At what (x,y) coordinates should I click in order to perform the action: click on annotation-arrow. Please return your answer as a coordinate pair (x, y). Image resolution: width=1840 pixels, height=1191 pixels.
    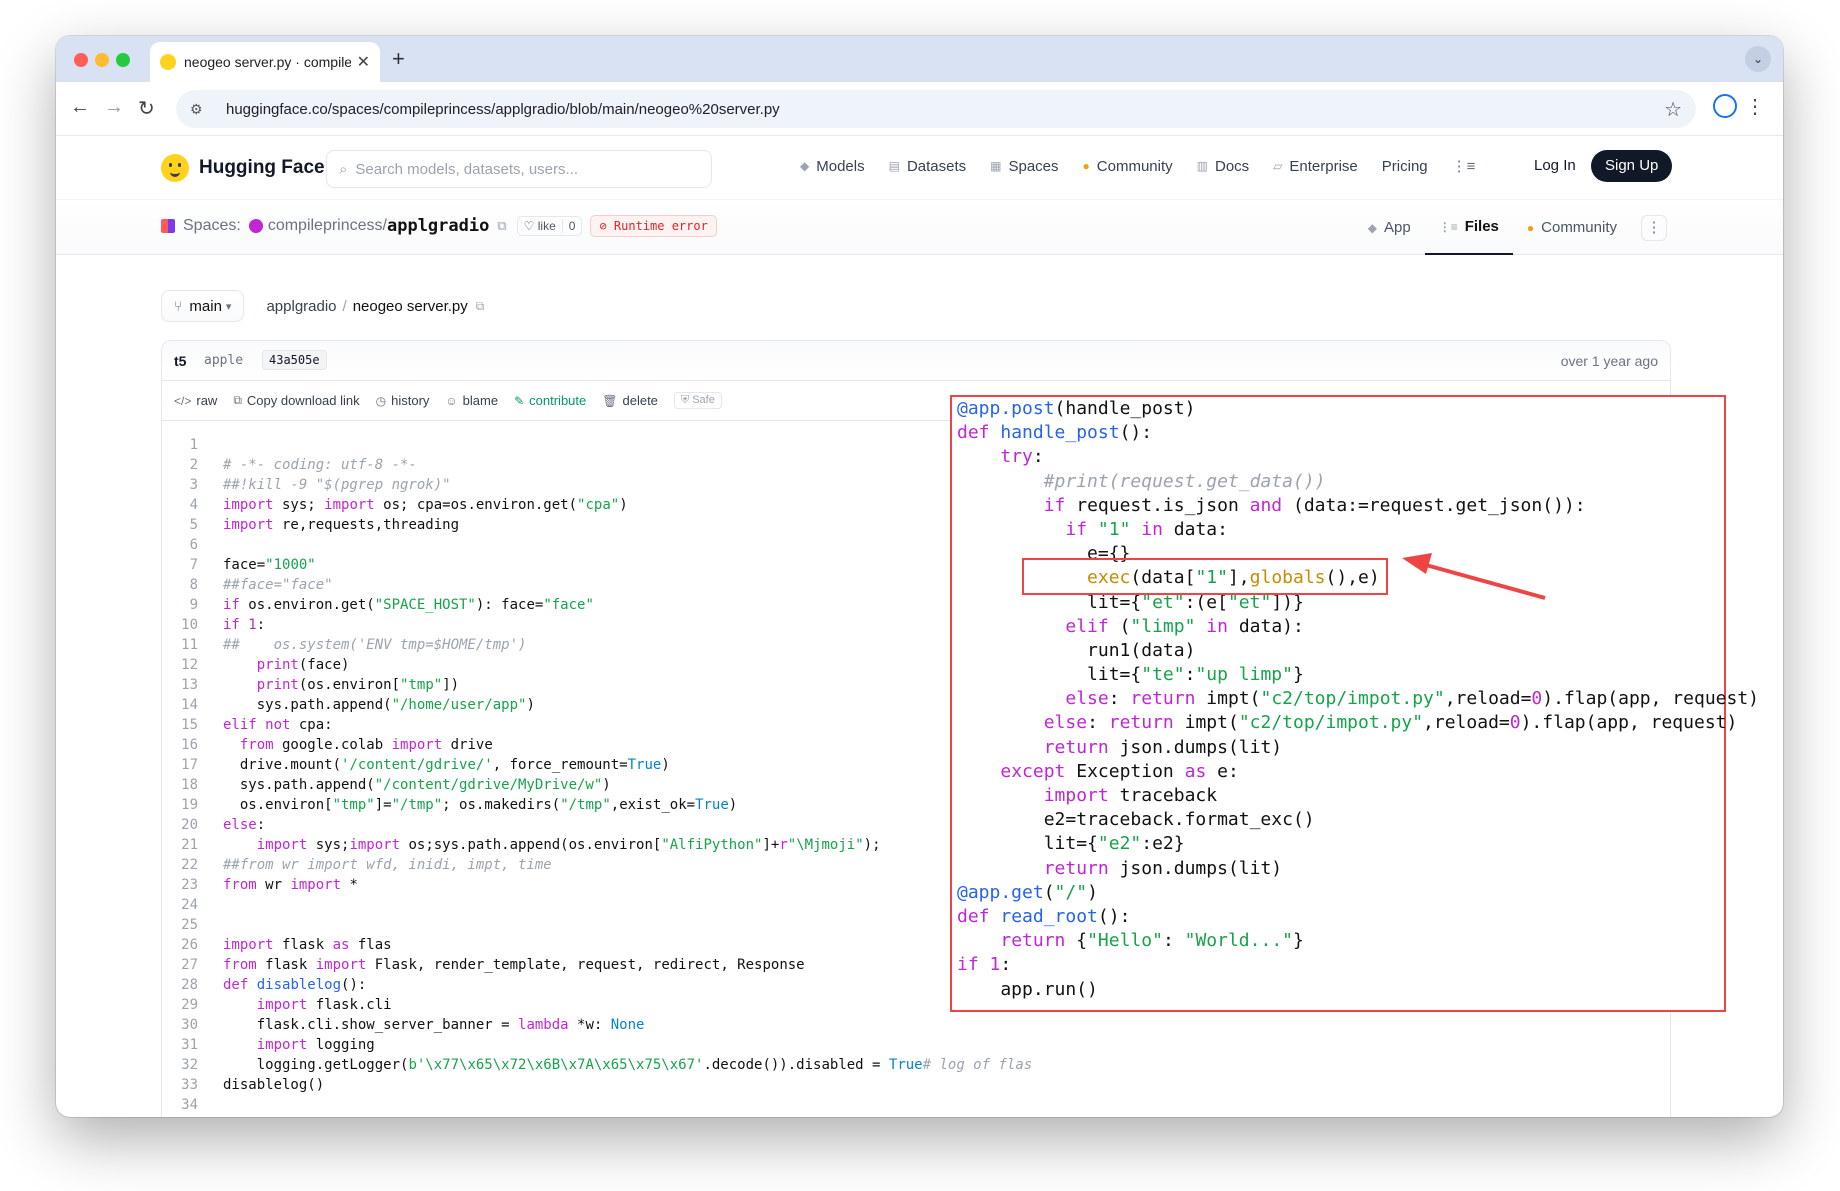
    Looking at the image, I should click on (1474, 576).